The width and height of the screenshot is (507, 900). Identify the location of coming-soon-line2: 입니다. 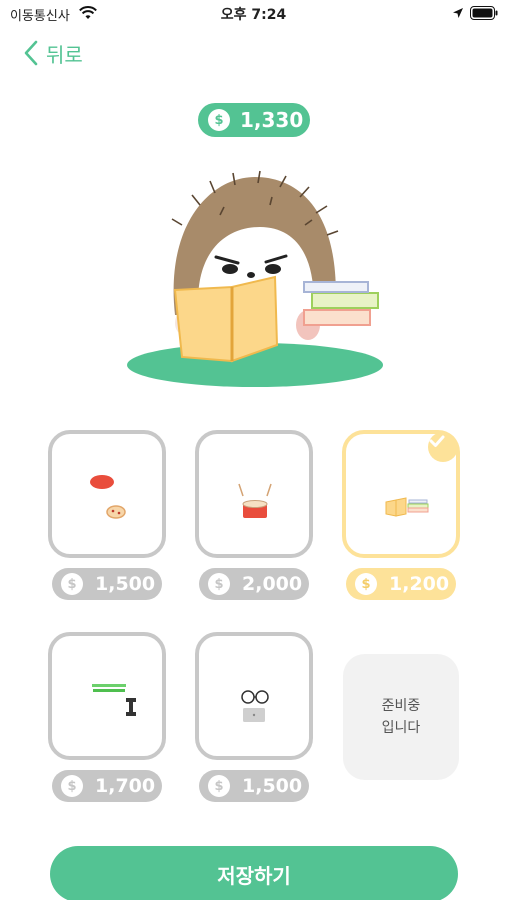
(401, 728).